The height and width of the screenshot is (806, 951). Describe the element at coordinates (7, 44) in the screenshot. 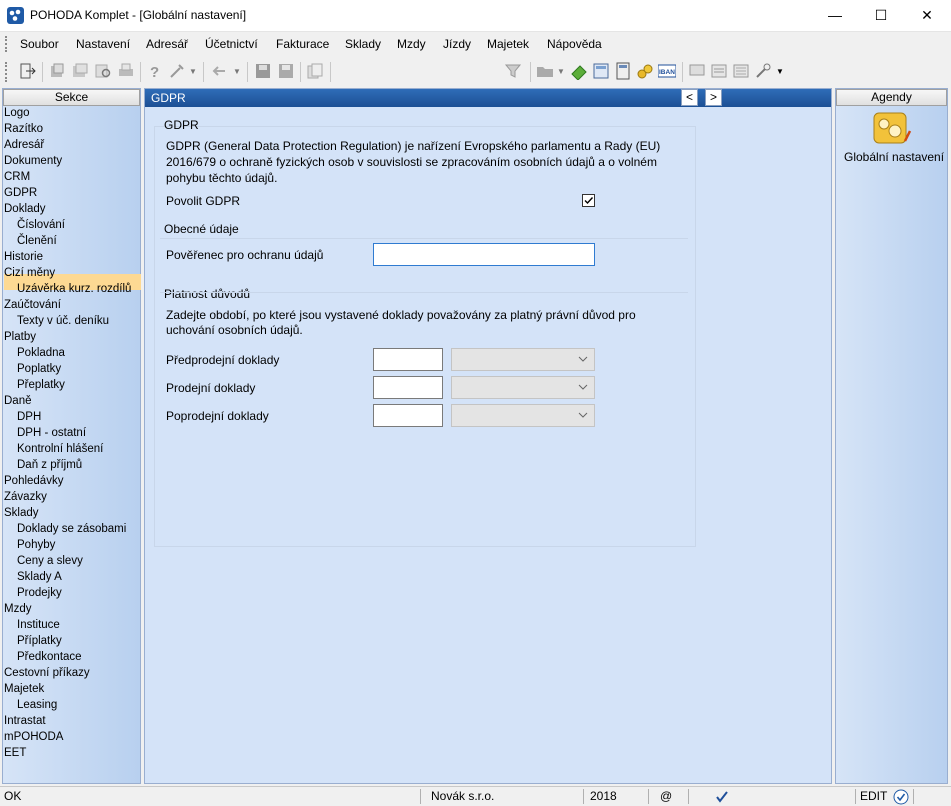

I see `menu-grip` at that location.